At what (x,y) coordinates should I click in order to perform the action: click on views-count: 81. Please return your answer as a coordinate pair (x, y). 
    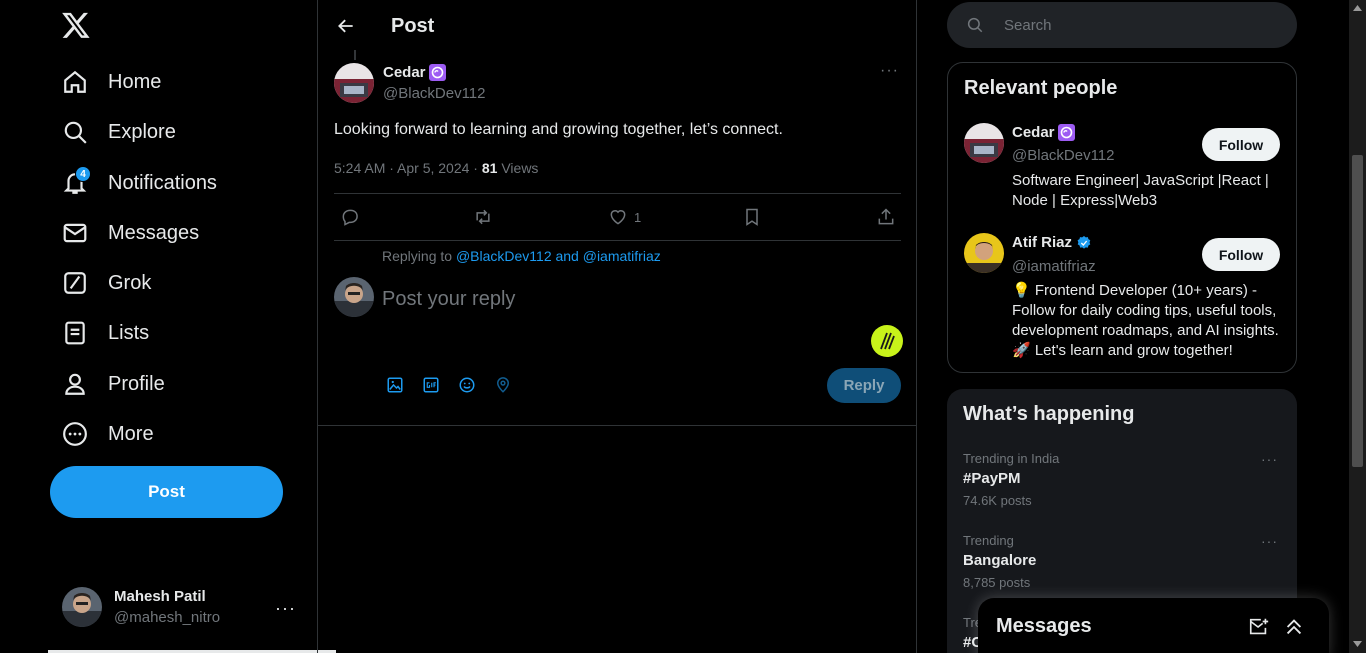
    Looking at the image, I should click on (489, 168).